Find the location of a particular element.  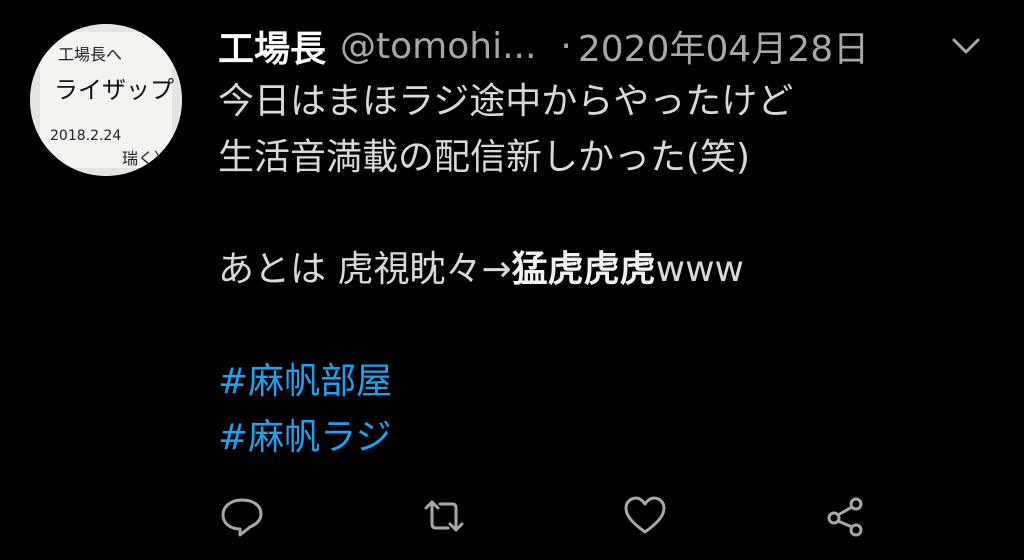

reply-icon is located at coordinates (242, 516).